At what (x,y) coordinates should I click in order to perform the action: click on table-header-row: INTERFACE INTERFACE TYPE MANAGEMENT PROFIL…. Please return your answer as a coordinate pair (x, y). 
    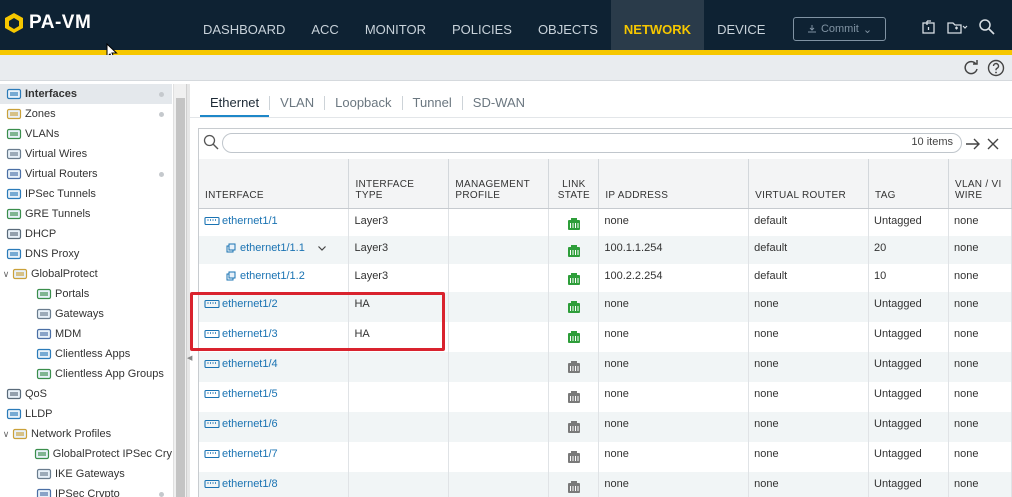
    Looking at the image, I should click on (605, 184).